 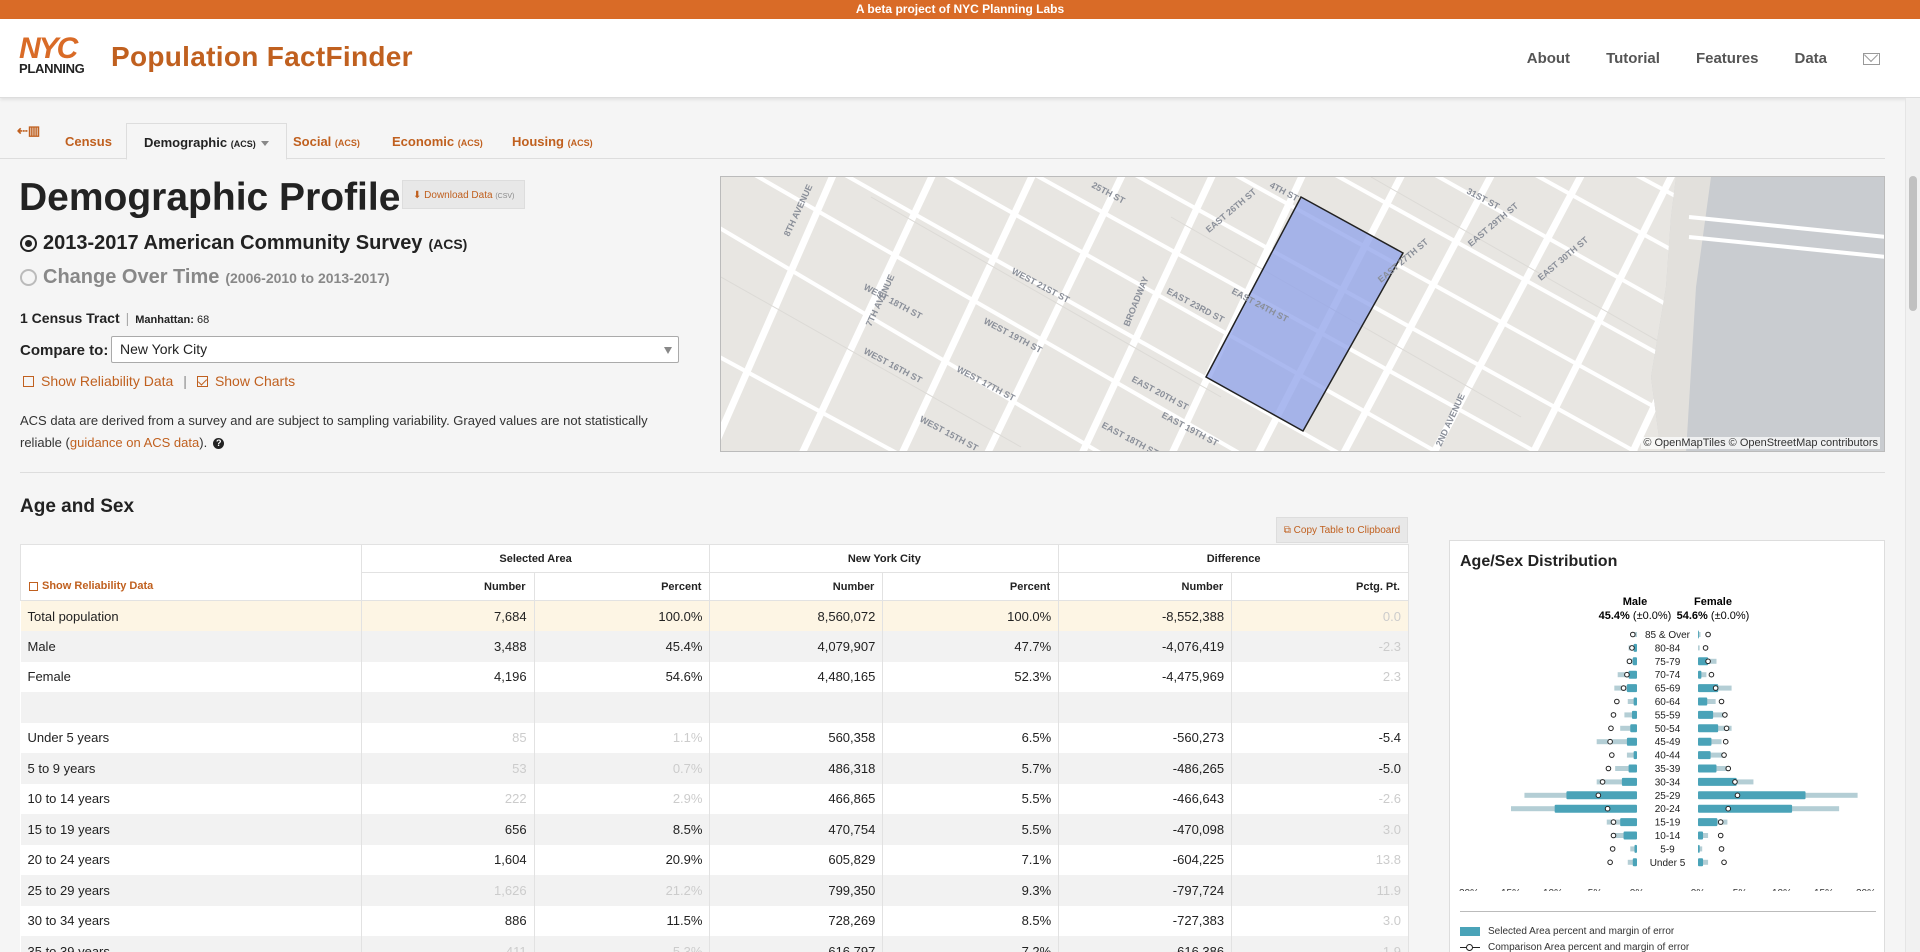 What do you see at coordinates (1633, 58) in the screenshot?
I see `nav-tutorial: Tutorial` at bounding box center [1633, 58].